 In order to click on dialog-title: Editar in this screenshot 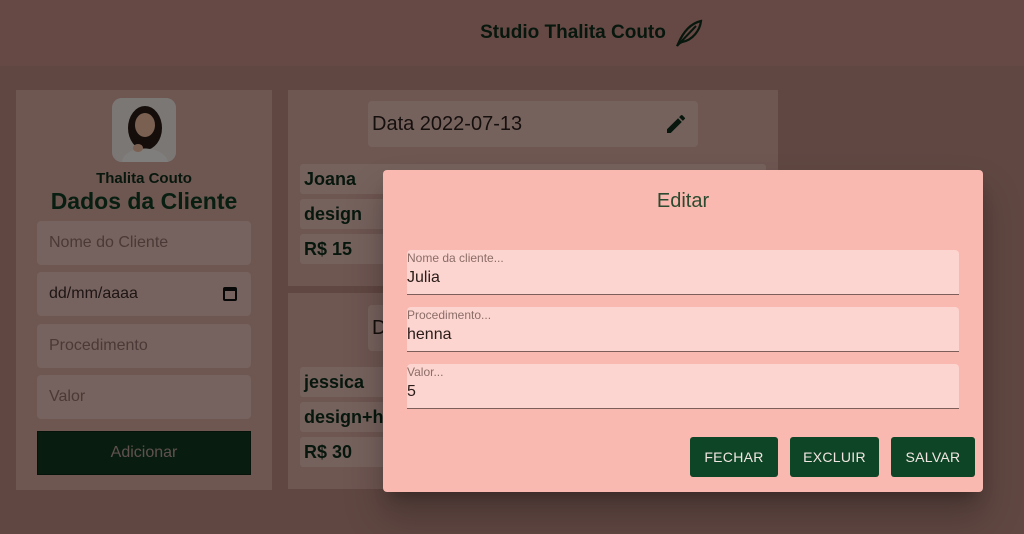, I will do `click(683, 201)`.